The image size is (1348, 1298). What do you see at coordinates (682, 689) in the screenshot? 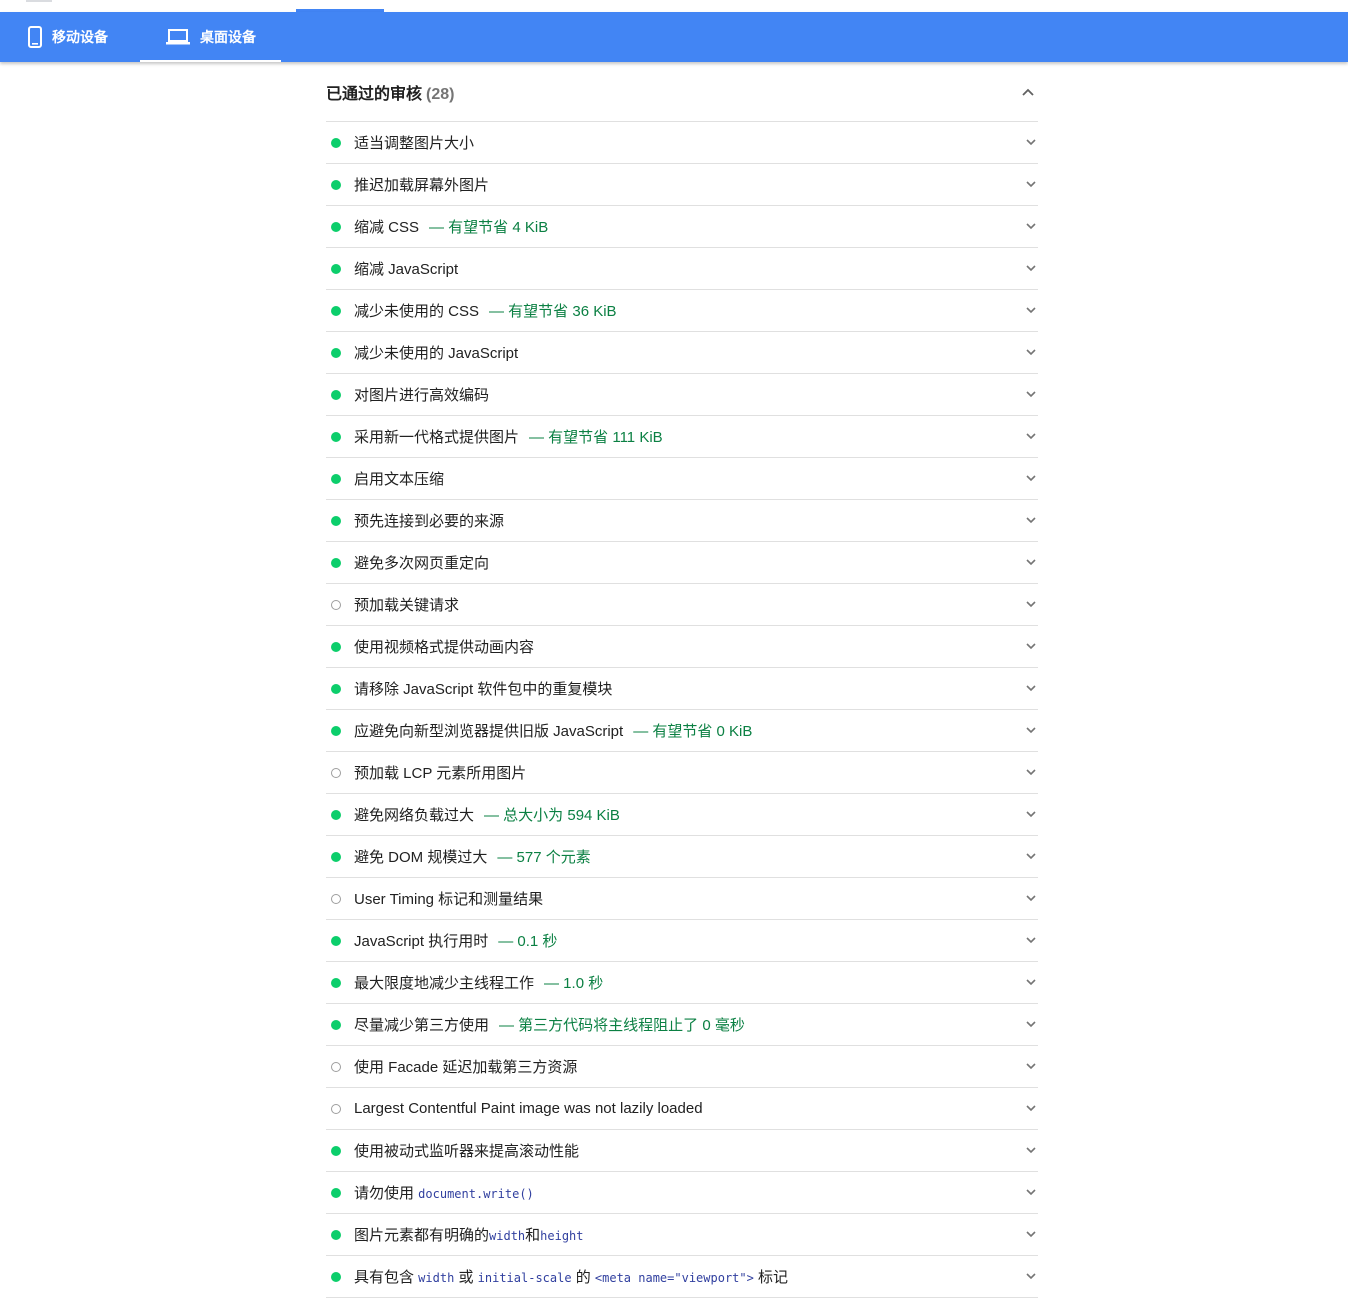
I see `audit-row: 请移除 JavaScript 软件包中的重复模块` at bounding box center [682, 689].